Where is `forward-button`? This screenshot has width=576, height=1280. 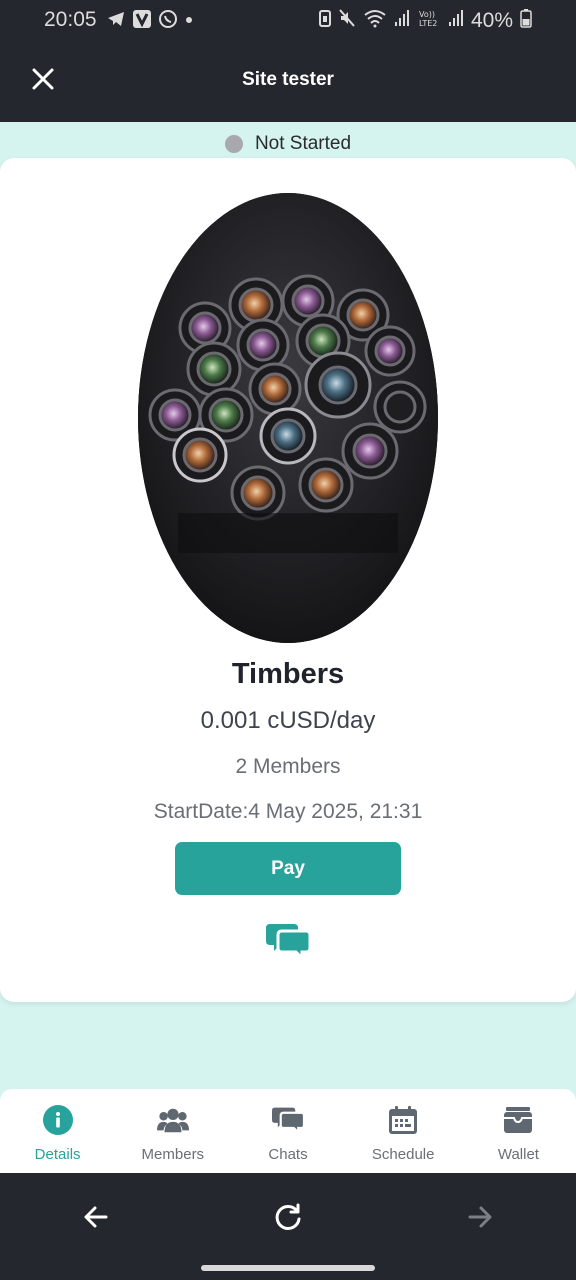 forward-button is located at coordinates (480, 1219).